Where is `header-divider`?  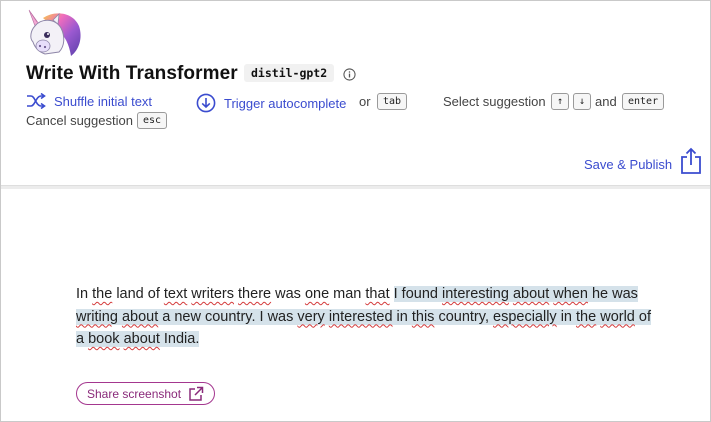 header-divider is located at coordinates (355, 187).